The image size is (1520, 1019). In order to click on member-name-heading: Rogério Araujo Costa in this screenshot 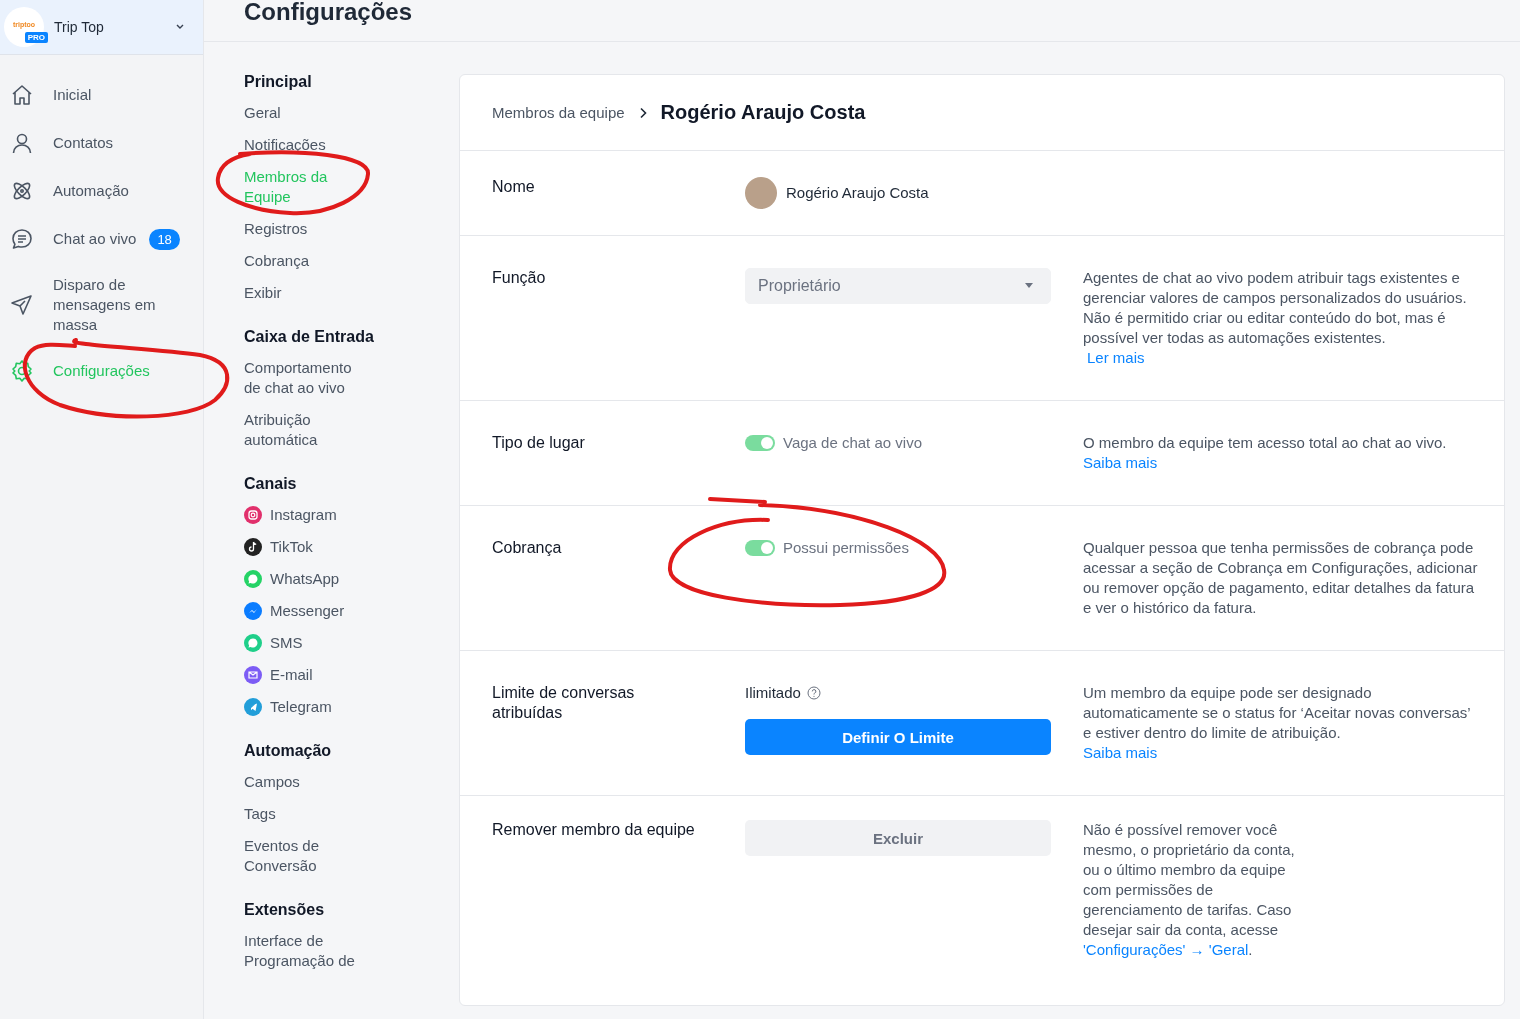, I will do `click(763, 112)`.